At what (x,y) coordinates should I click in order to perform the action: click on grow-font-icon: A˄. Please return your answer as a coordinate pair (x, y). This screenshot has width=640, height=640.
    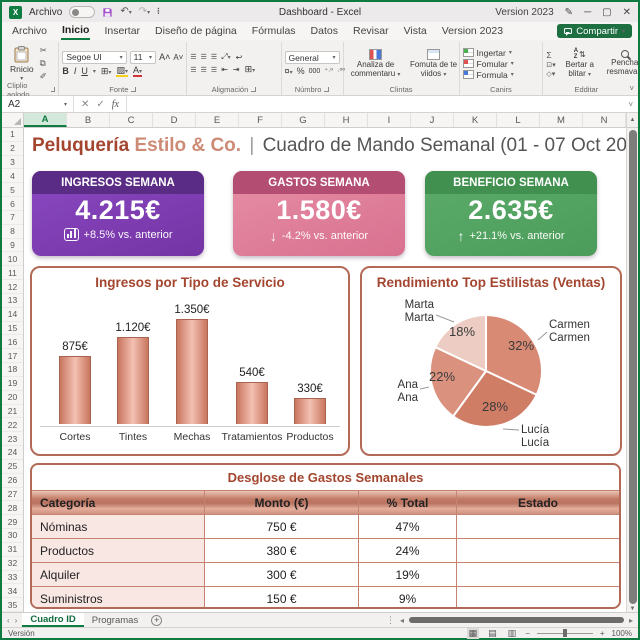
    Looking at the image, I should click on (164, 57).